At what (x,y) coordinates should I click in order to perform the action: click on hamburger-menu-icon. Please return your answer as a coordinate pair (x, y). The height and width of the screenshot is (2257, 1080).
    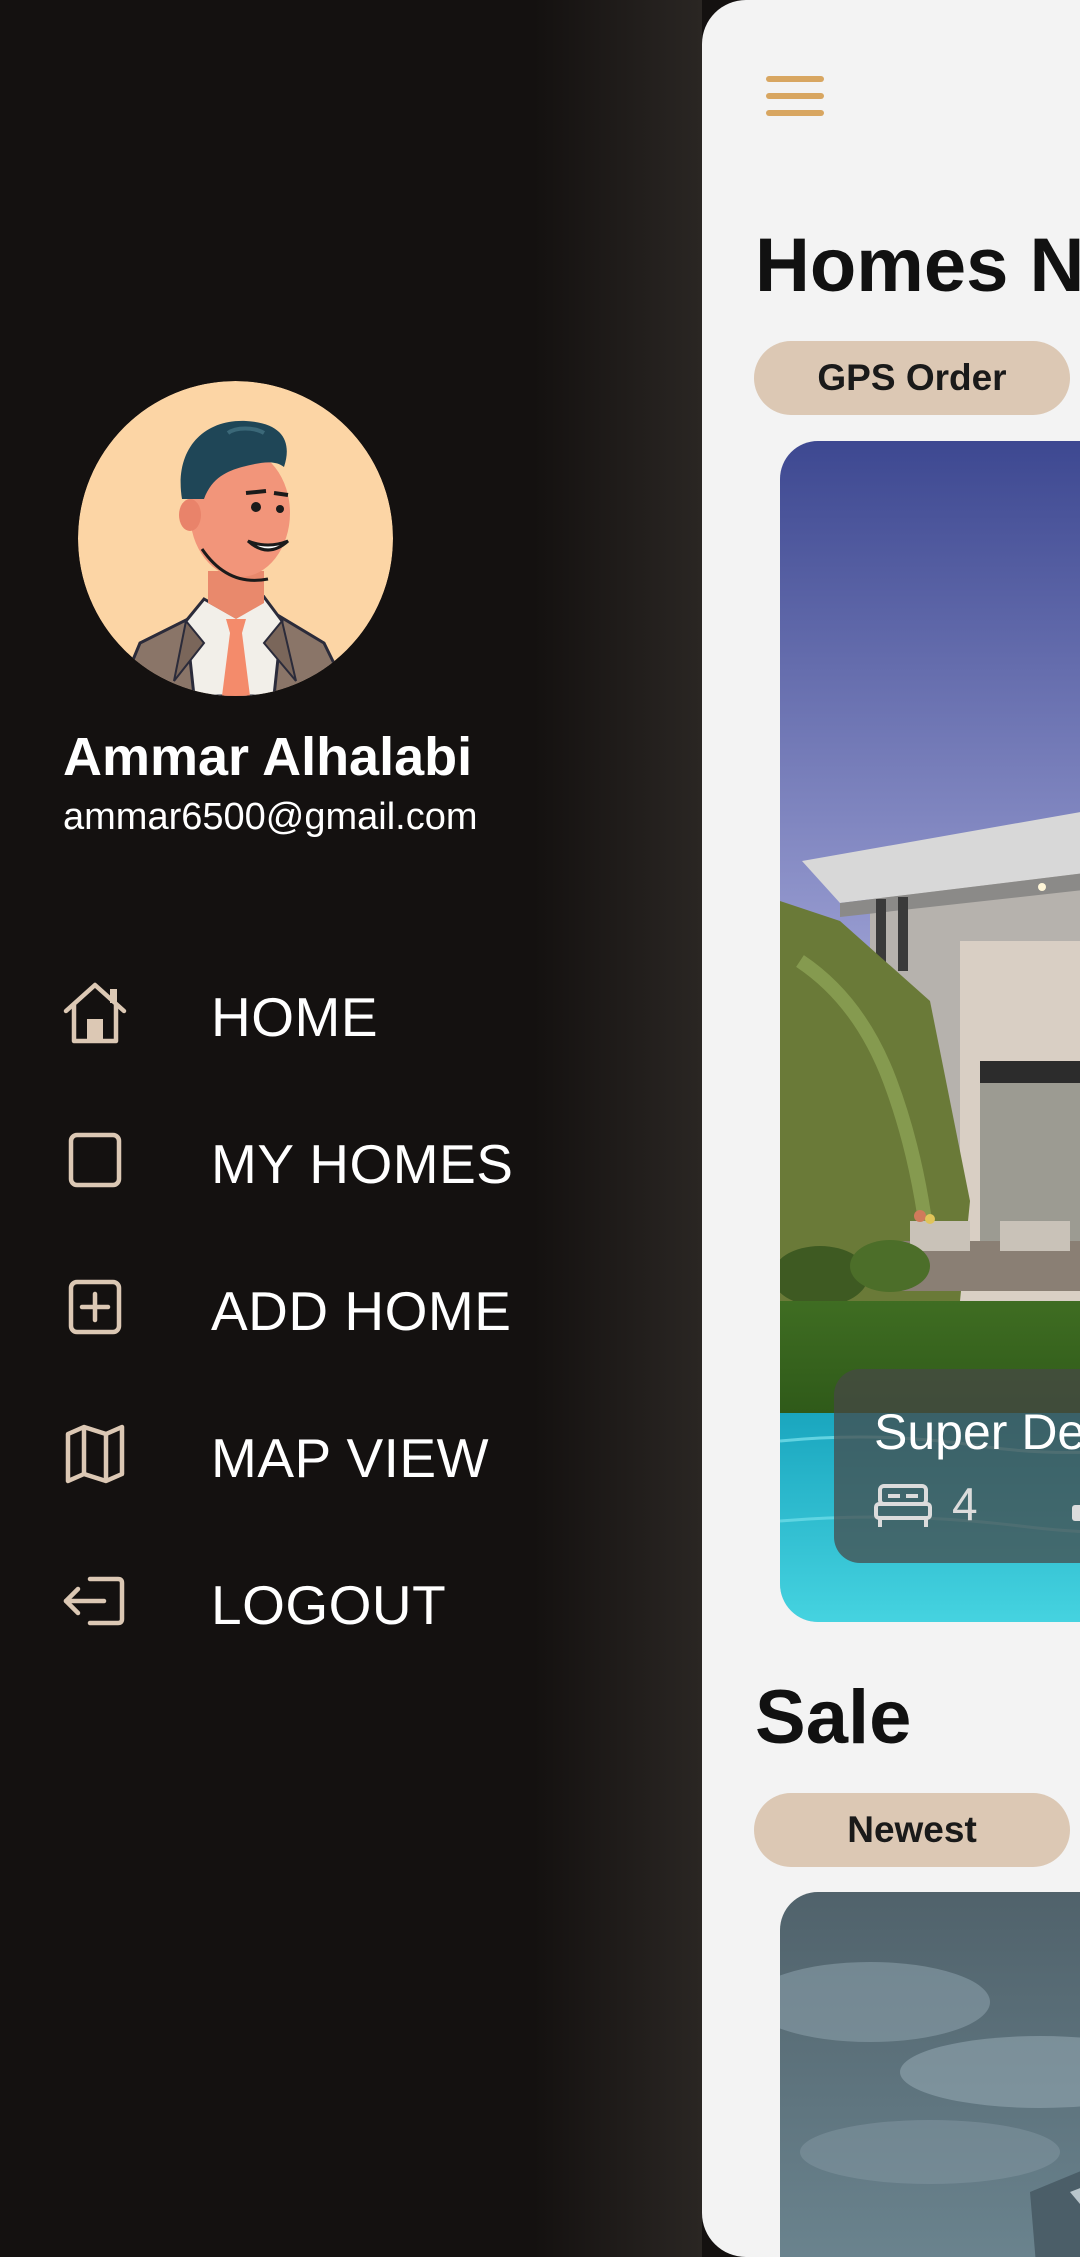
    Looking at the image, I should click on (795, 96).